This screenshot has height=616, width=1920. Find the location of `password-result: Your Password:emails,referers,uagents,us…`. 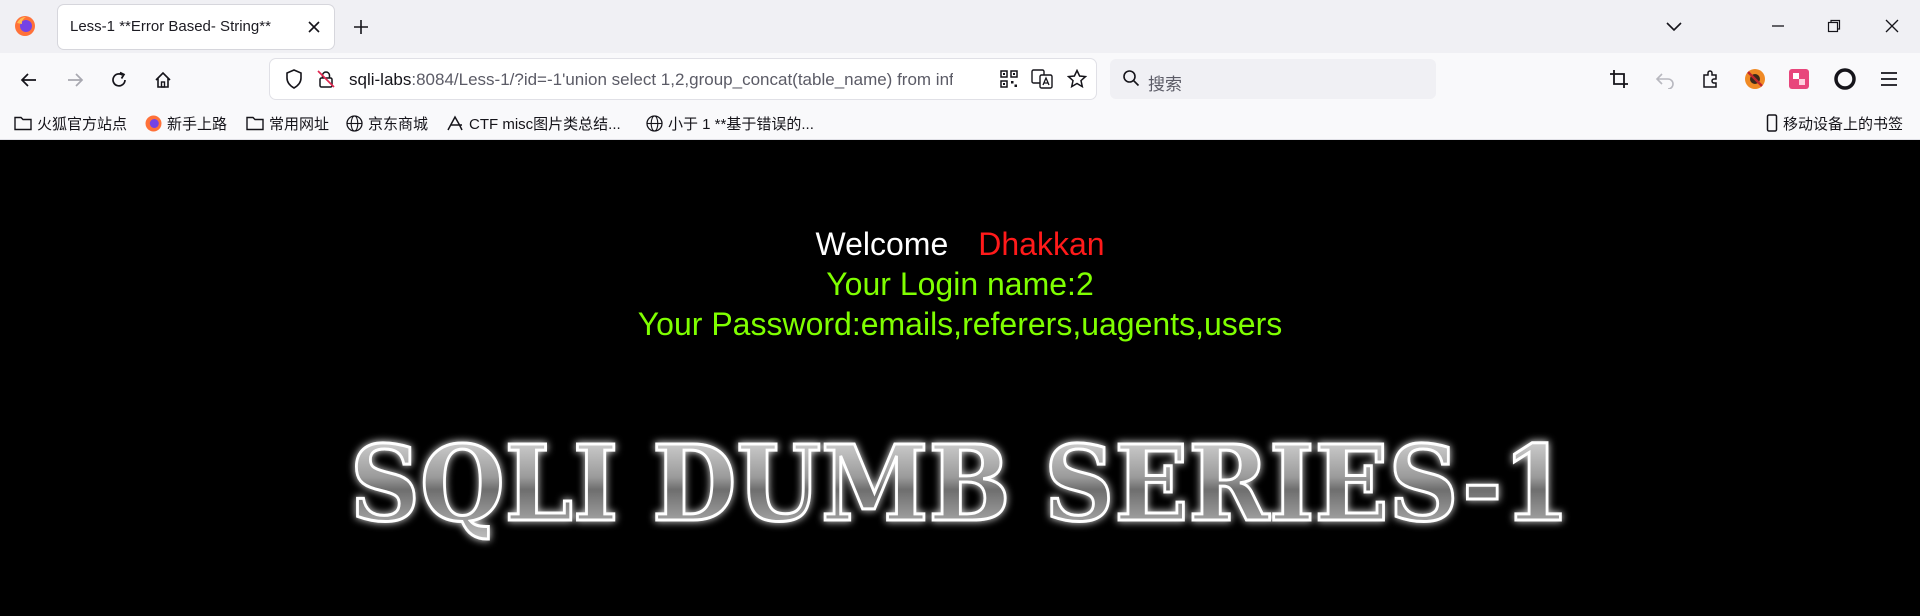

password-result: Your Password:emails,referers,uagents,us… is located at coordinates (960, 324).